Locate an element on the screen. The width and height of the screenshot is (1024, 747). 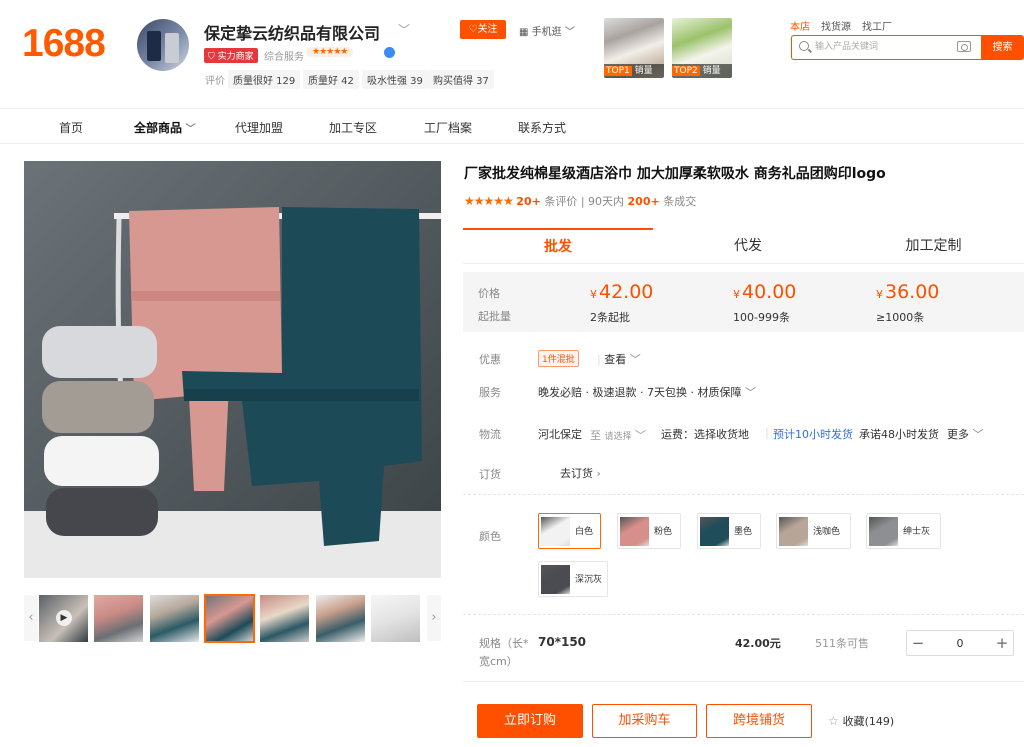
thumbnail-active is located at coordinates (229, 618).